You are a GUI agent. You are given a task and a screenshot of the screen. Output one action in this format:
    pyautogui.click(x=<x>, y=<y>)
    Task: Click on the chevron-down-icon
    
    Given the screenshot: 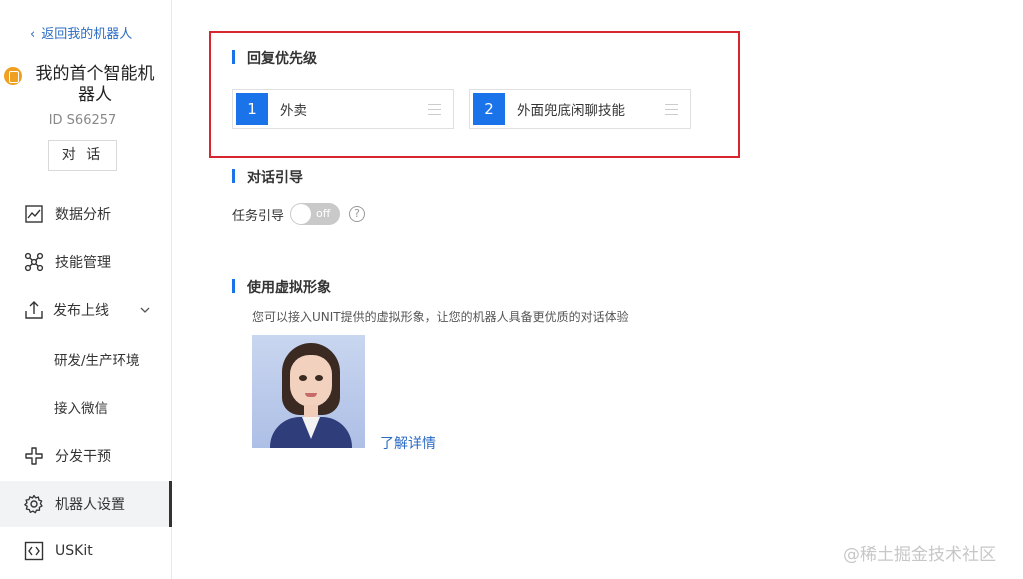 What is the action you would take?
    pyautogui.click(x=145, y=310)
    